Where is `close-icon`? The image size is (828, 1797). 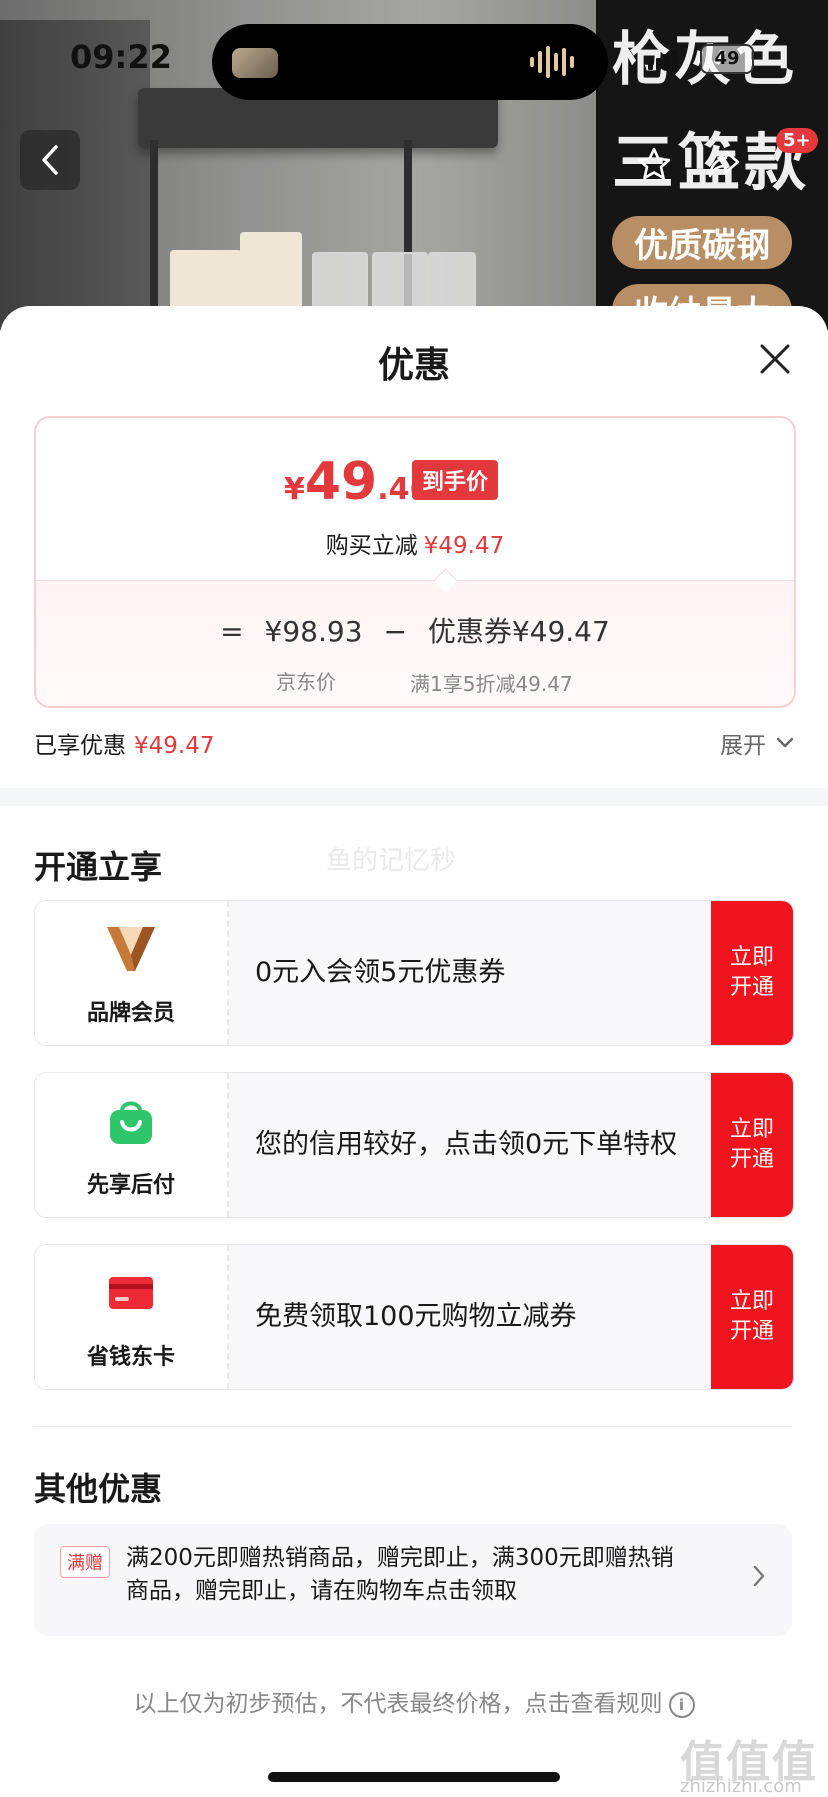 close-icon is located at coordinates (775, 359).